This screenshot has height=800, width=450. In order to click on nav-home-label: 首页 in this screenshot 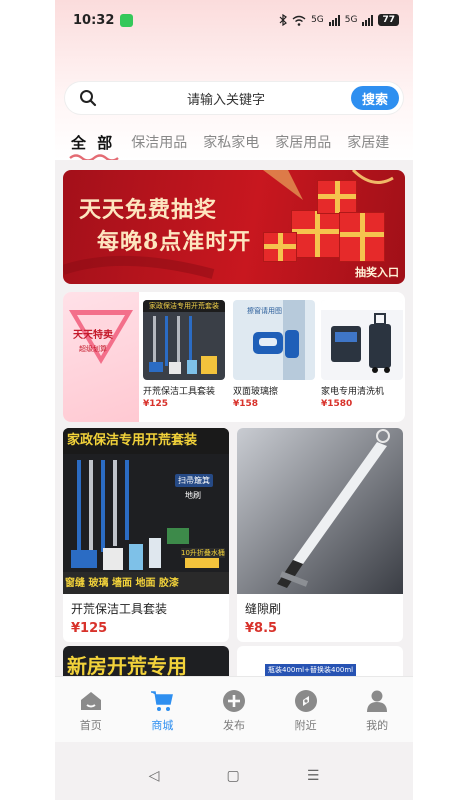, I will do `click(90, 725)`.